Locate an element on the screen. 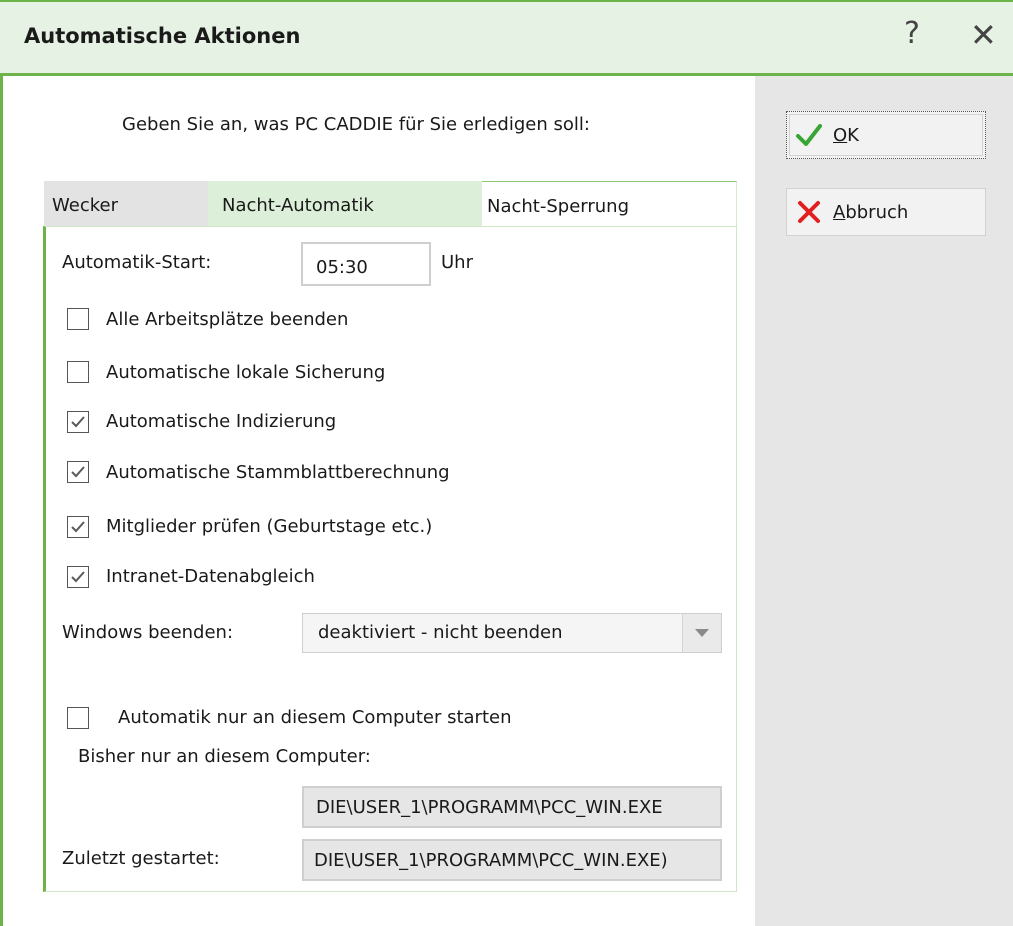 The height and width of the screenshot is (926, 1013). previous-computer-label: Bisher nur an diesem Computer: is located at coordinates (224, 756).